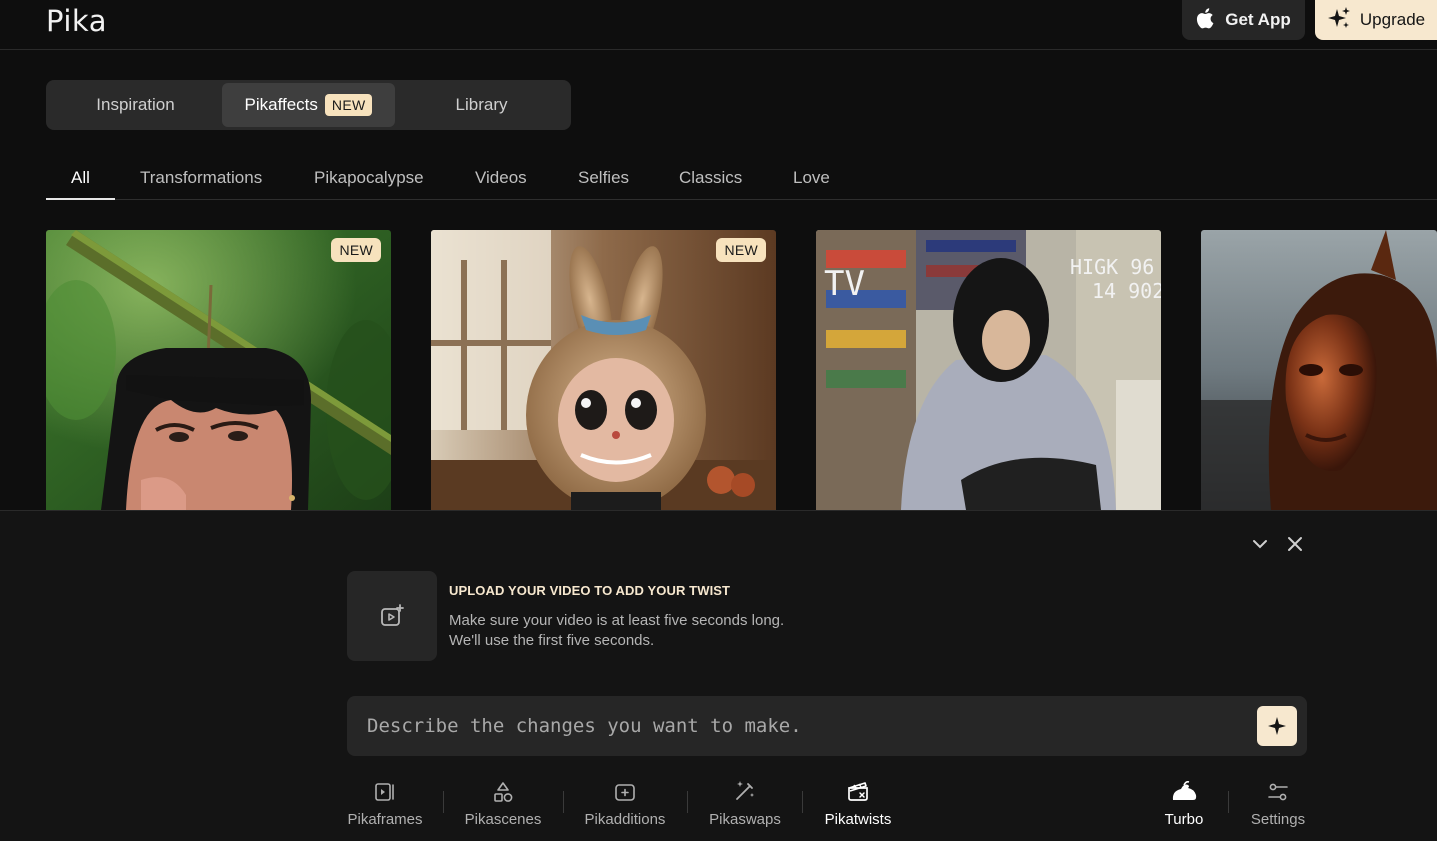 Image resolution: width=1437 pixels, height=841 pixels. Describe the element at coordinates (1392, 19) in the screenshot. I see `upgrade-label: Upgrade` at that location.